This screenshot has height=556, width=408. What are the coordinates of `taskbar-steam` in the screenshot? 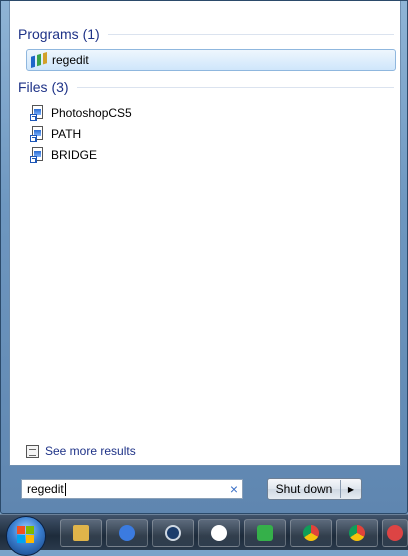 It's located at (173, 533).